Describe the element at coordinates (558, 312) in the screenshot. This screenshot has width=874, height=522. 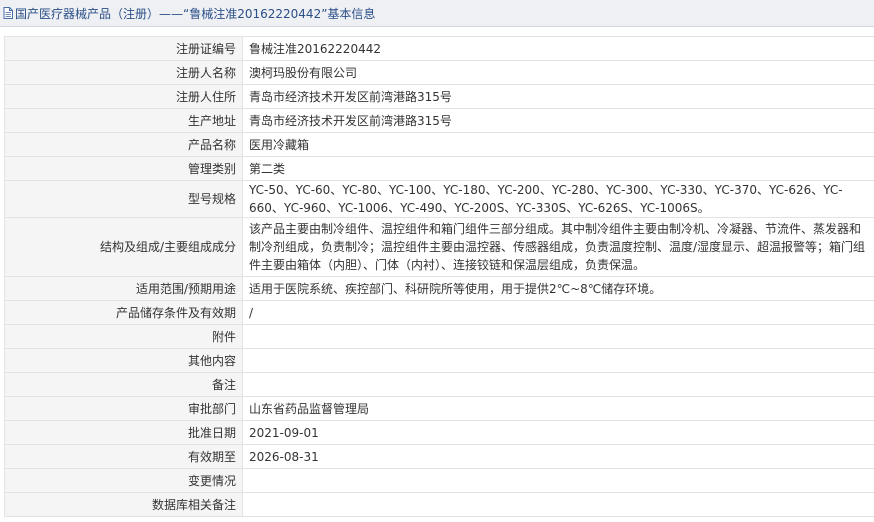
I see `row-value: /` at that location.